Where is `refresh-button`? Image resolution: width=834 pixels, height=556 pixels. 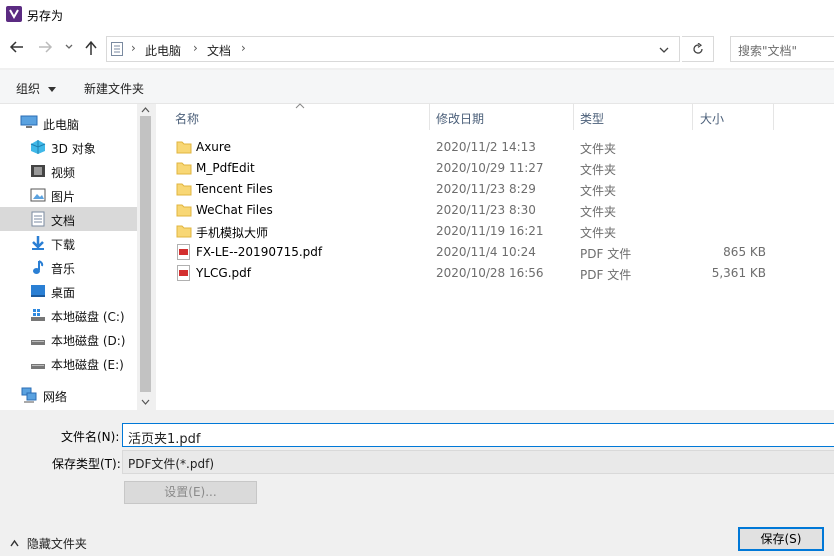 refresh-button is located at coordinates (698, 49).